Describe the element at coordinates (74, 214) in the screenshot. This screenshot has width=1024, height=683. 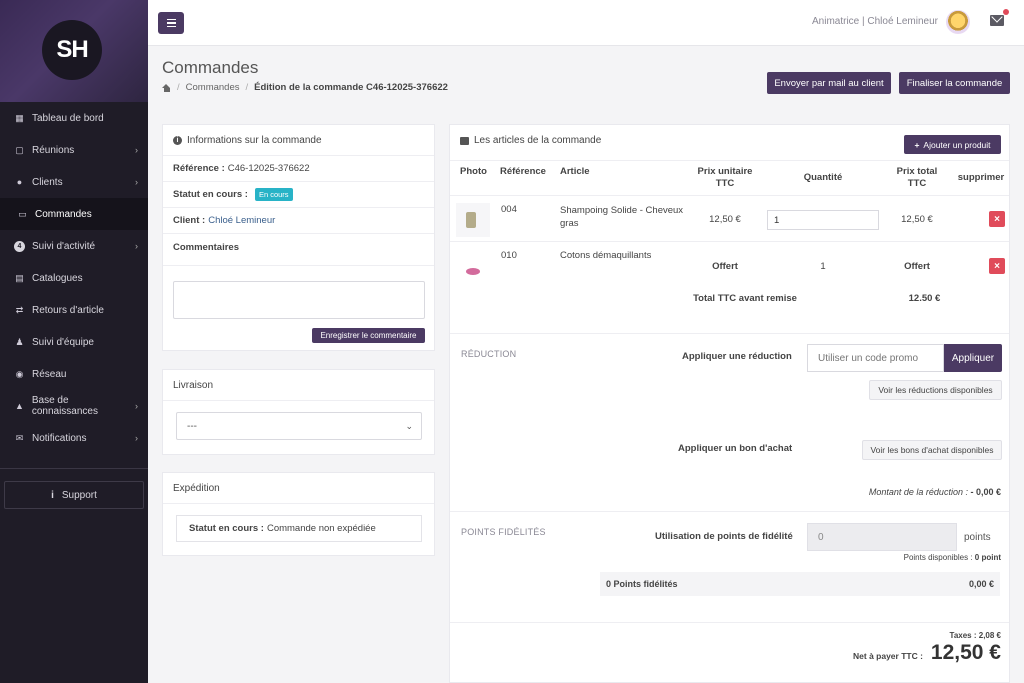
I see `sidebar-item-commandes: ▭ Commandes` at that location.